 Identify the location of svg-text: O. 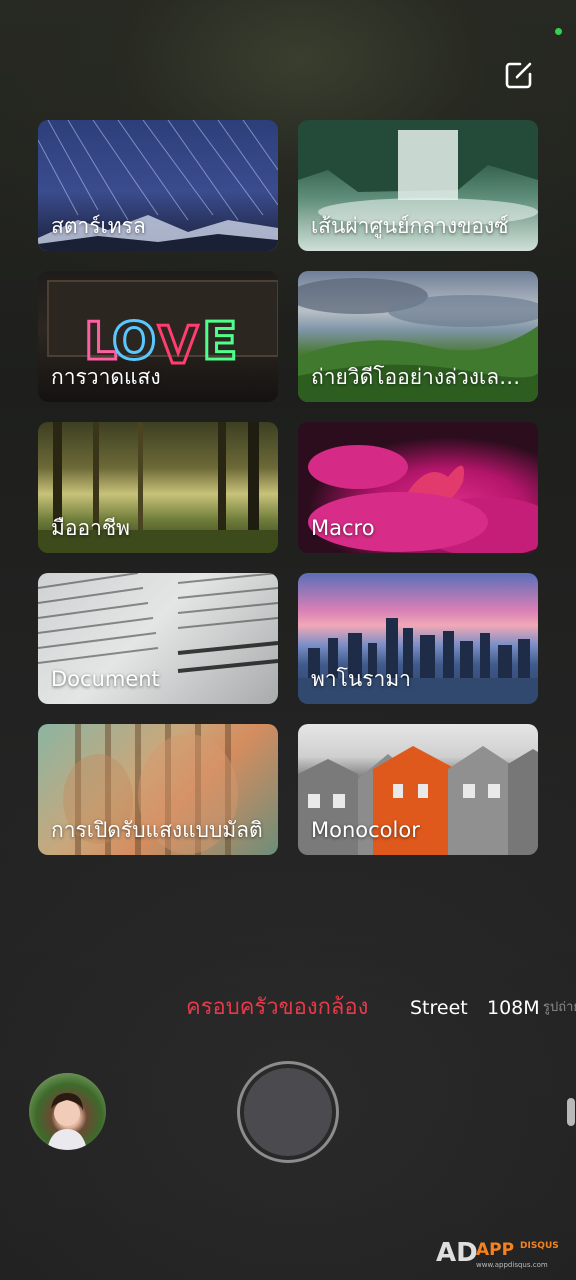
(134, 342).